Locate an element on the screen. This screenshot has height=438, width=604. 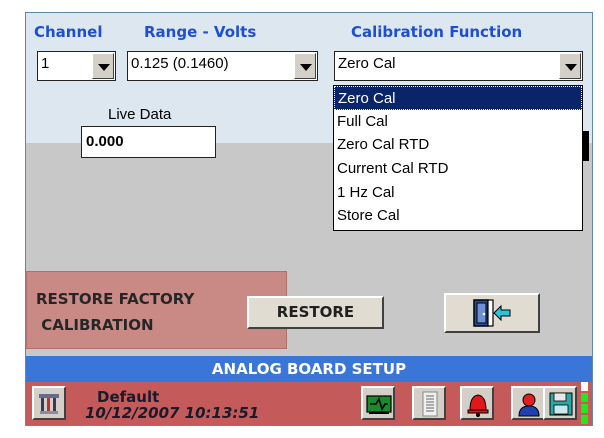
screen-title-bar: ANALOG BOARD SETUP is located at coordinates (309, 369).